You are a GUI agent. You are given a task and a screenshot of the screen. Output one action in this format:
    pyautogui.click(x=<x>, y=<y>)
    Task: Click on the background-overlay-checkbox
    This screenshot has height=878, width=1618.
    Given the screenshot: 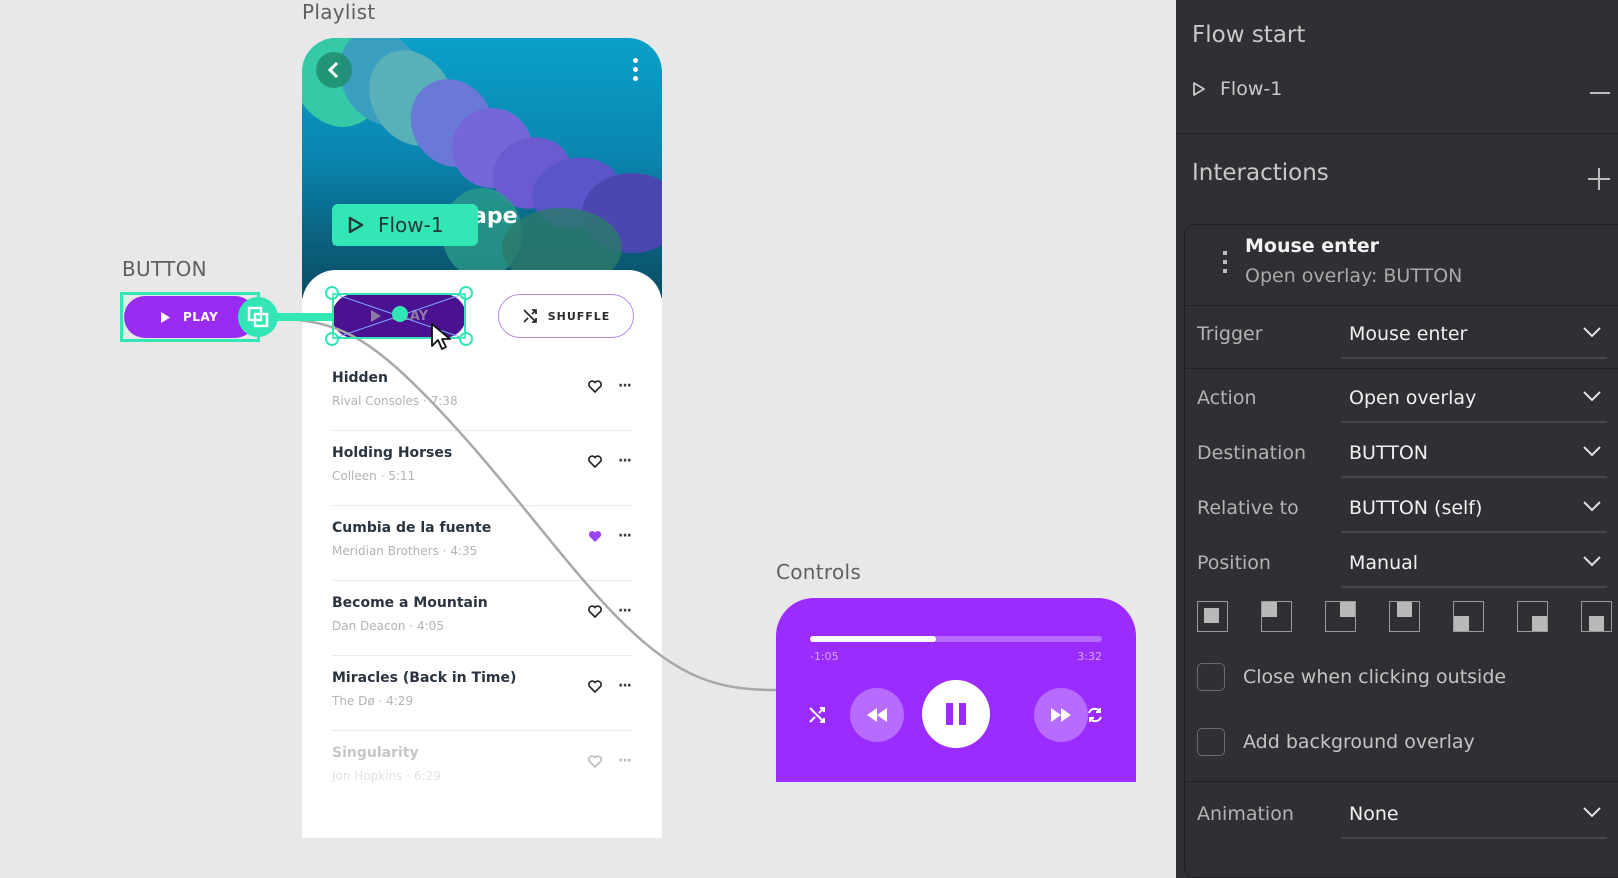 What is the action you would take?
    pyautogui.click(x=1211, y=742)
    